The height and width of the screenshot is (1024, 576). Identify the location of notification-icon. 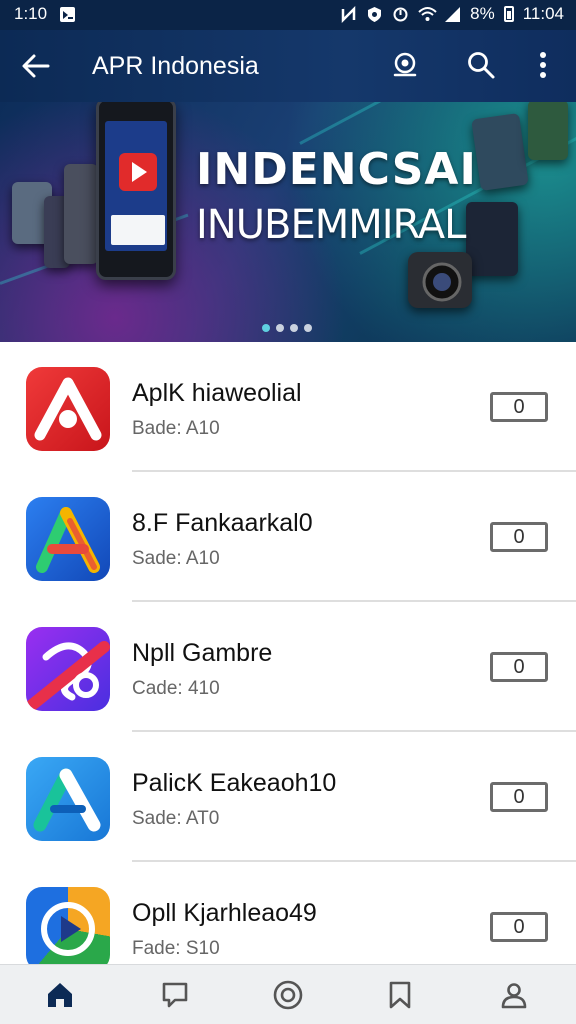
(67, 14).